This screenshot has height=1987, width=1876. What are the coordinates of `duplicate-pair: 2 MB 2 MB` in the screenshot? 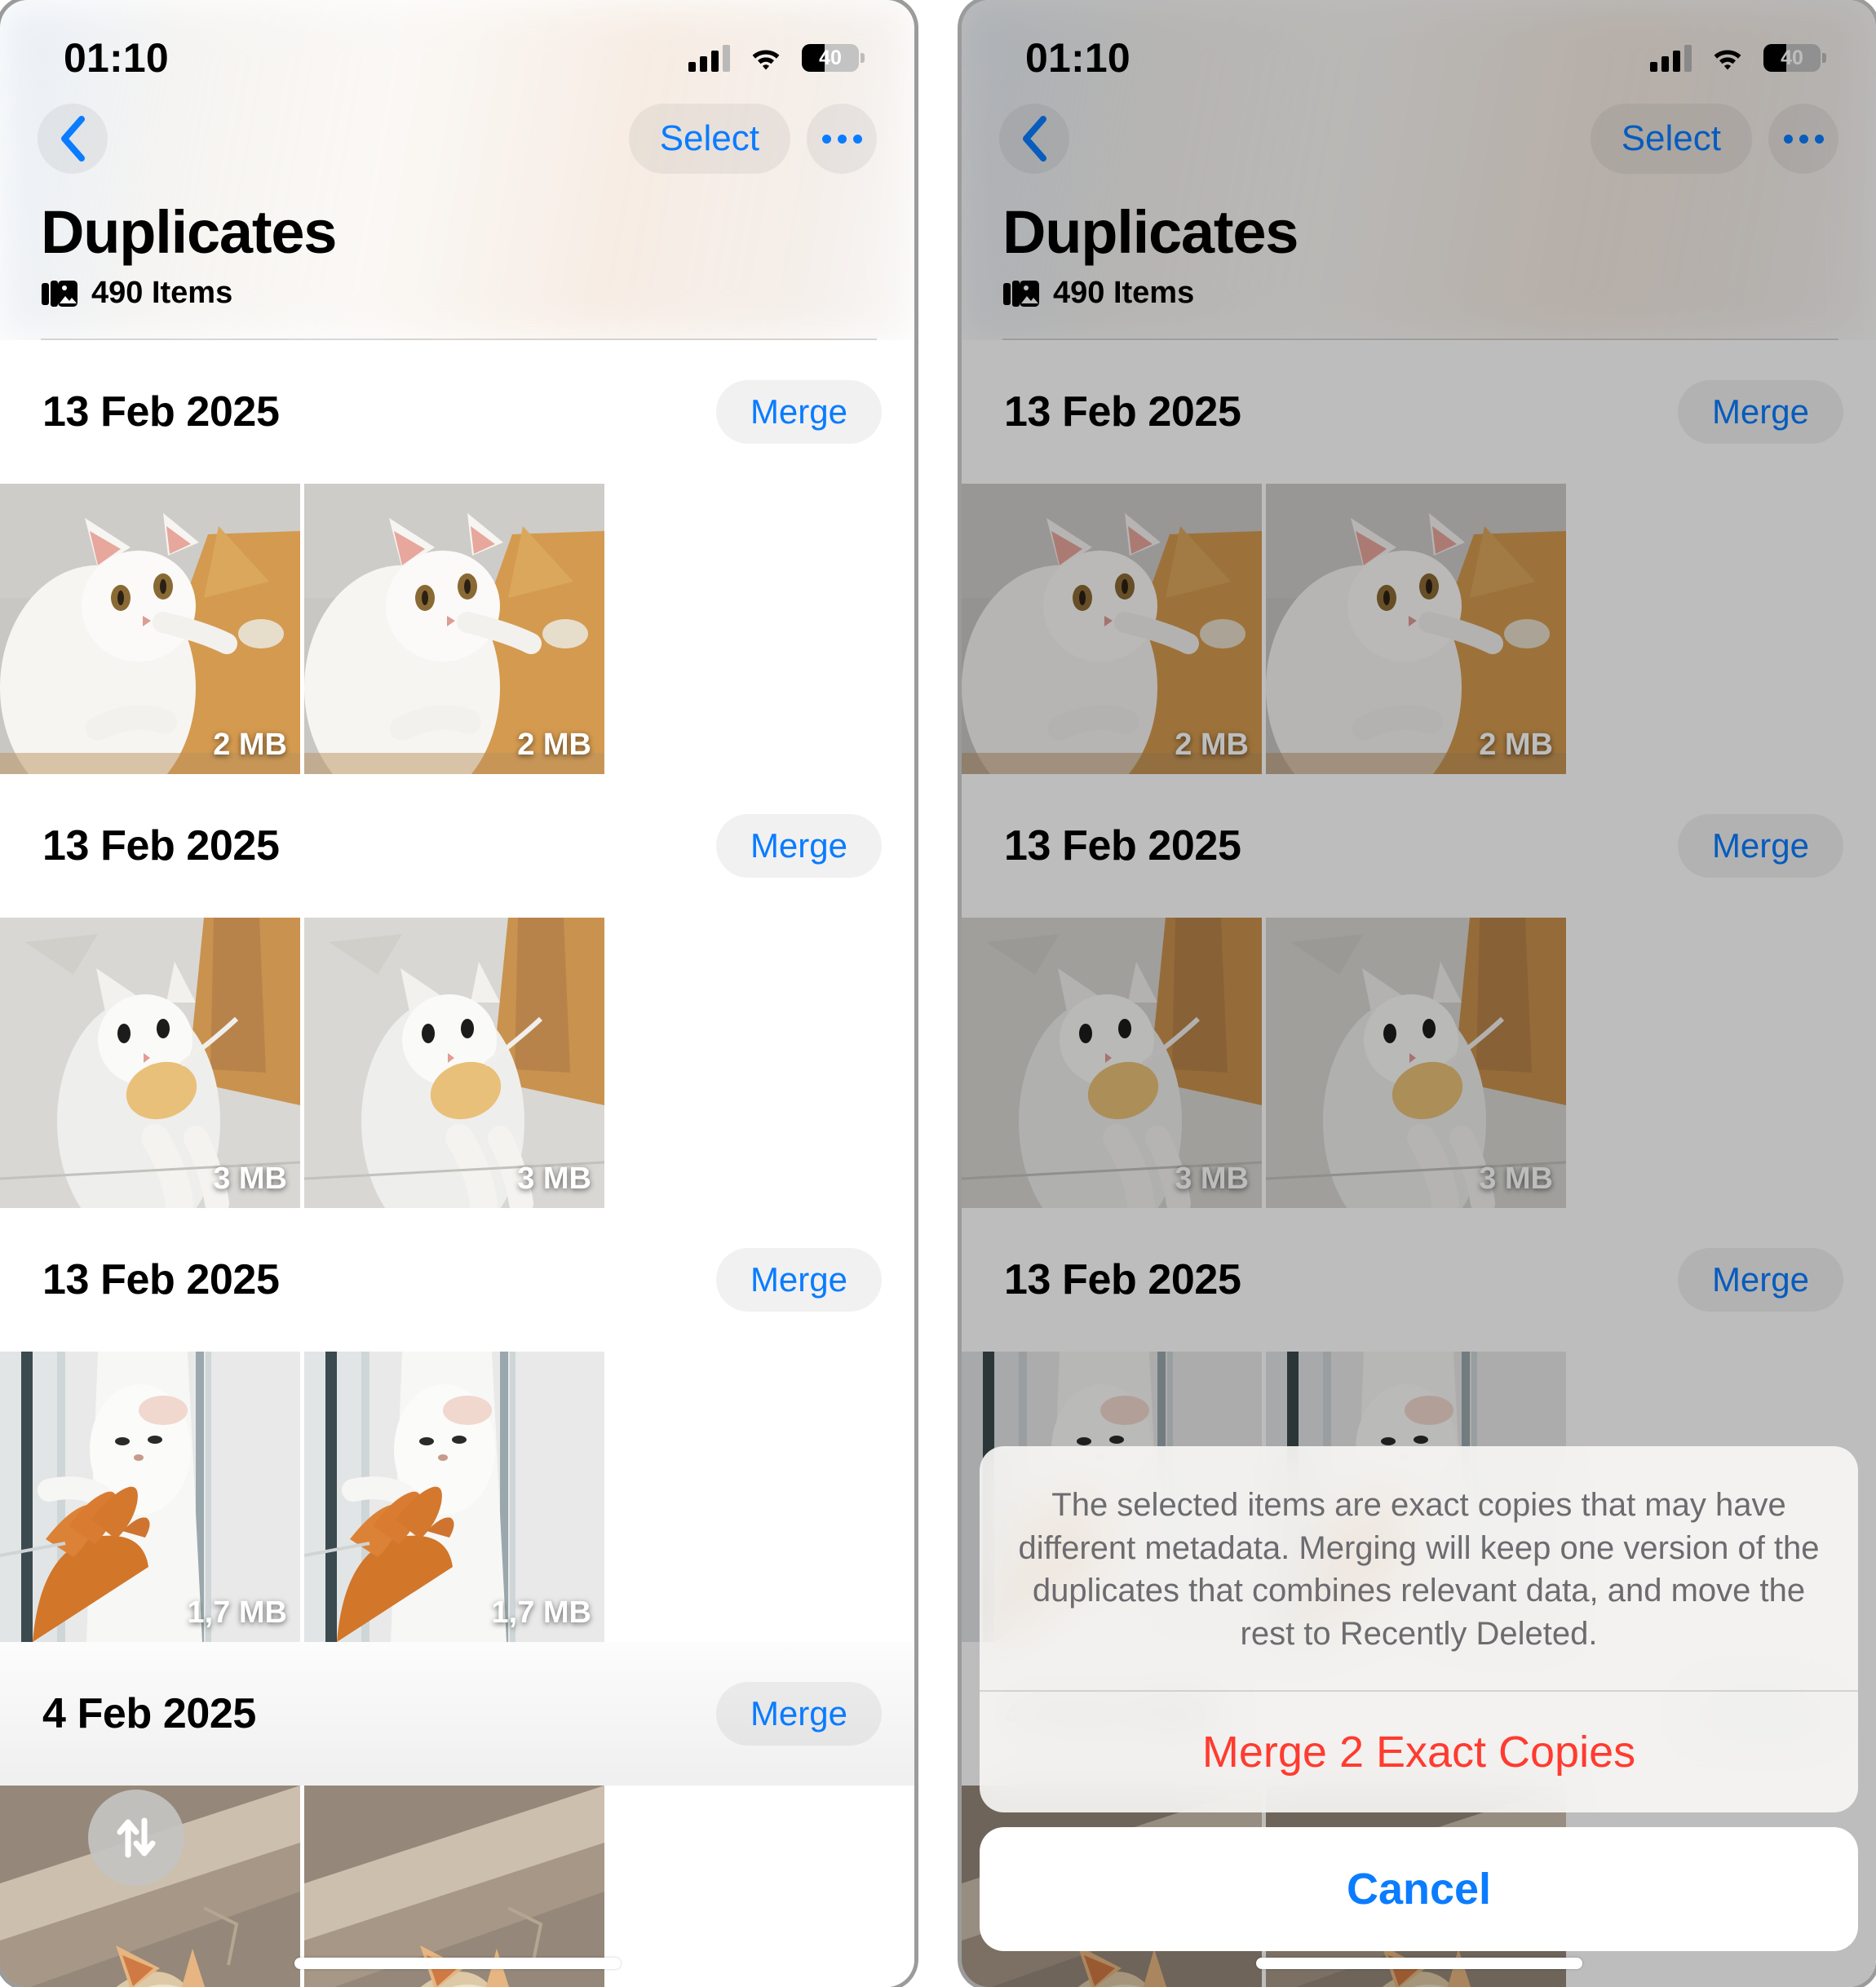 It's located at (457, 629).